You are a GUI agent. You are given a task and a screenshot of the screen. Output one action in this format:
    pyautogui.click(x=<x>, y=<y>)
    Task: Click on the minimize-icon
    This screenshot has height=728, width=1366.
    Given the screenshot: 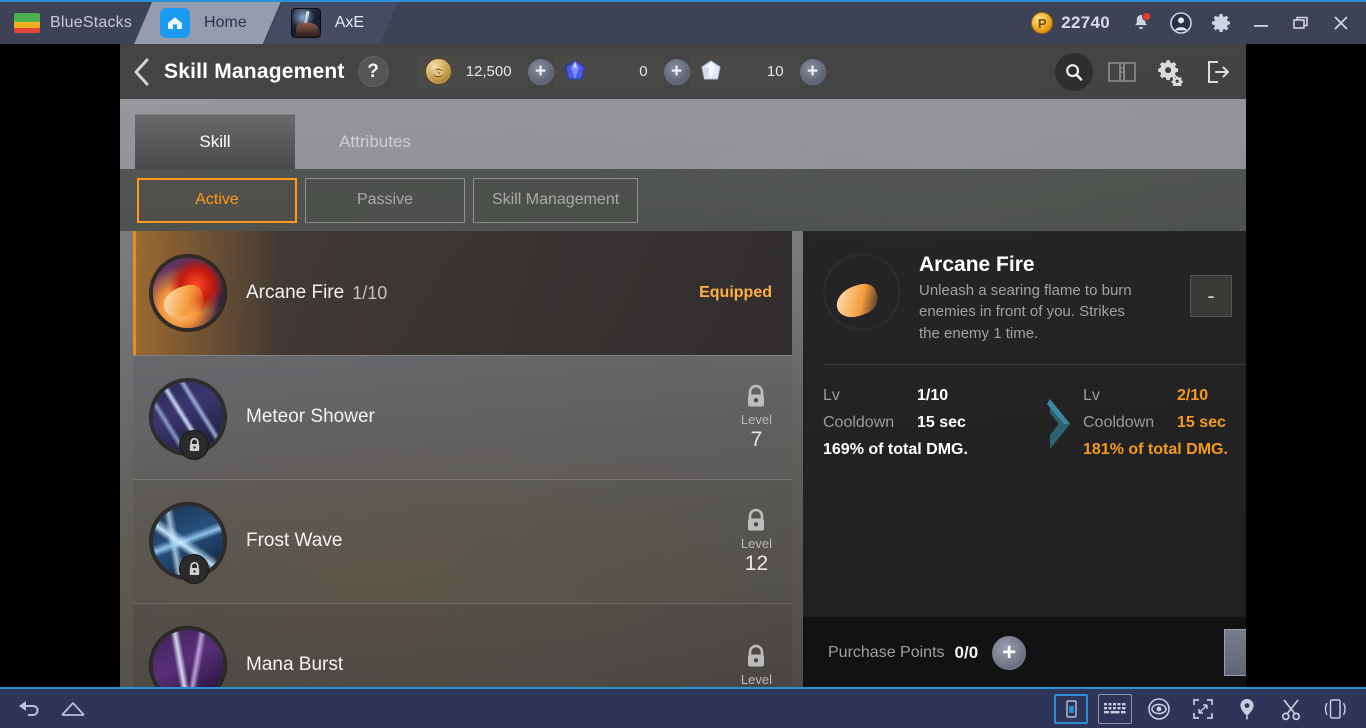 What is the action you would take?
    pyautogui.click(x=1261, y=23)
    